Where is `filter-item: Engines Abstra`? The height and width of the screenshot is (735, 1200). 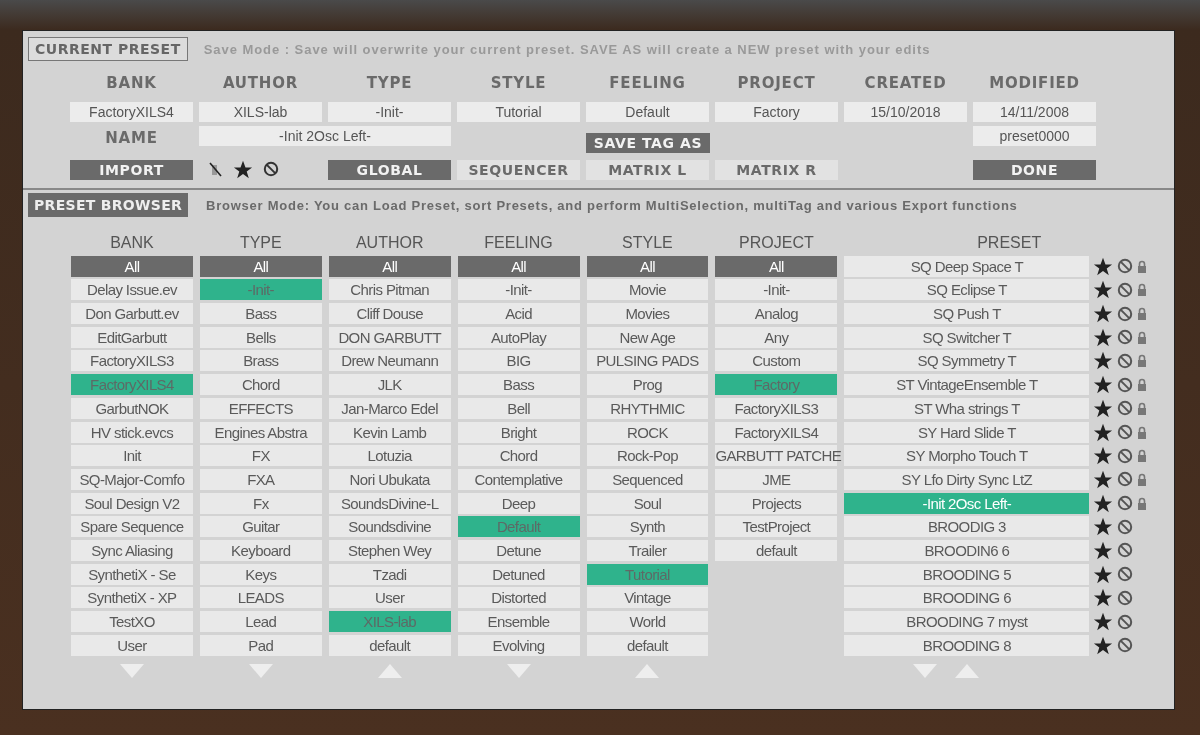 filter-item: Engines Abstra is located at coordinates (260, 432).